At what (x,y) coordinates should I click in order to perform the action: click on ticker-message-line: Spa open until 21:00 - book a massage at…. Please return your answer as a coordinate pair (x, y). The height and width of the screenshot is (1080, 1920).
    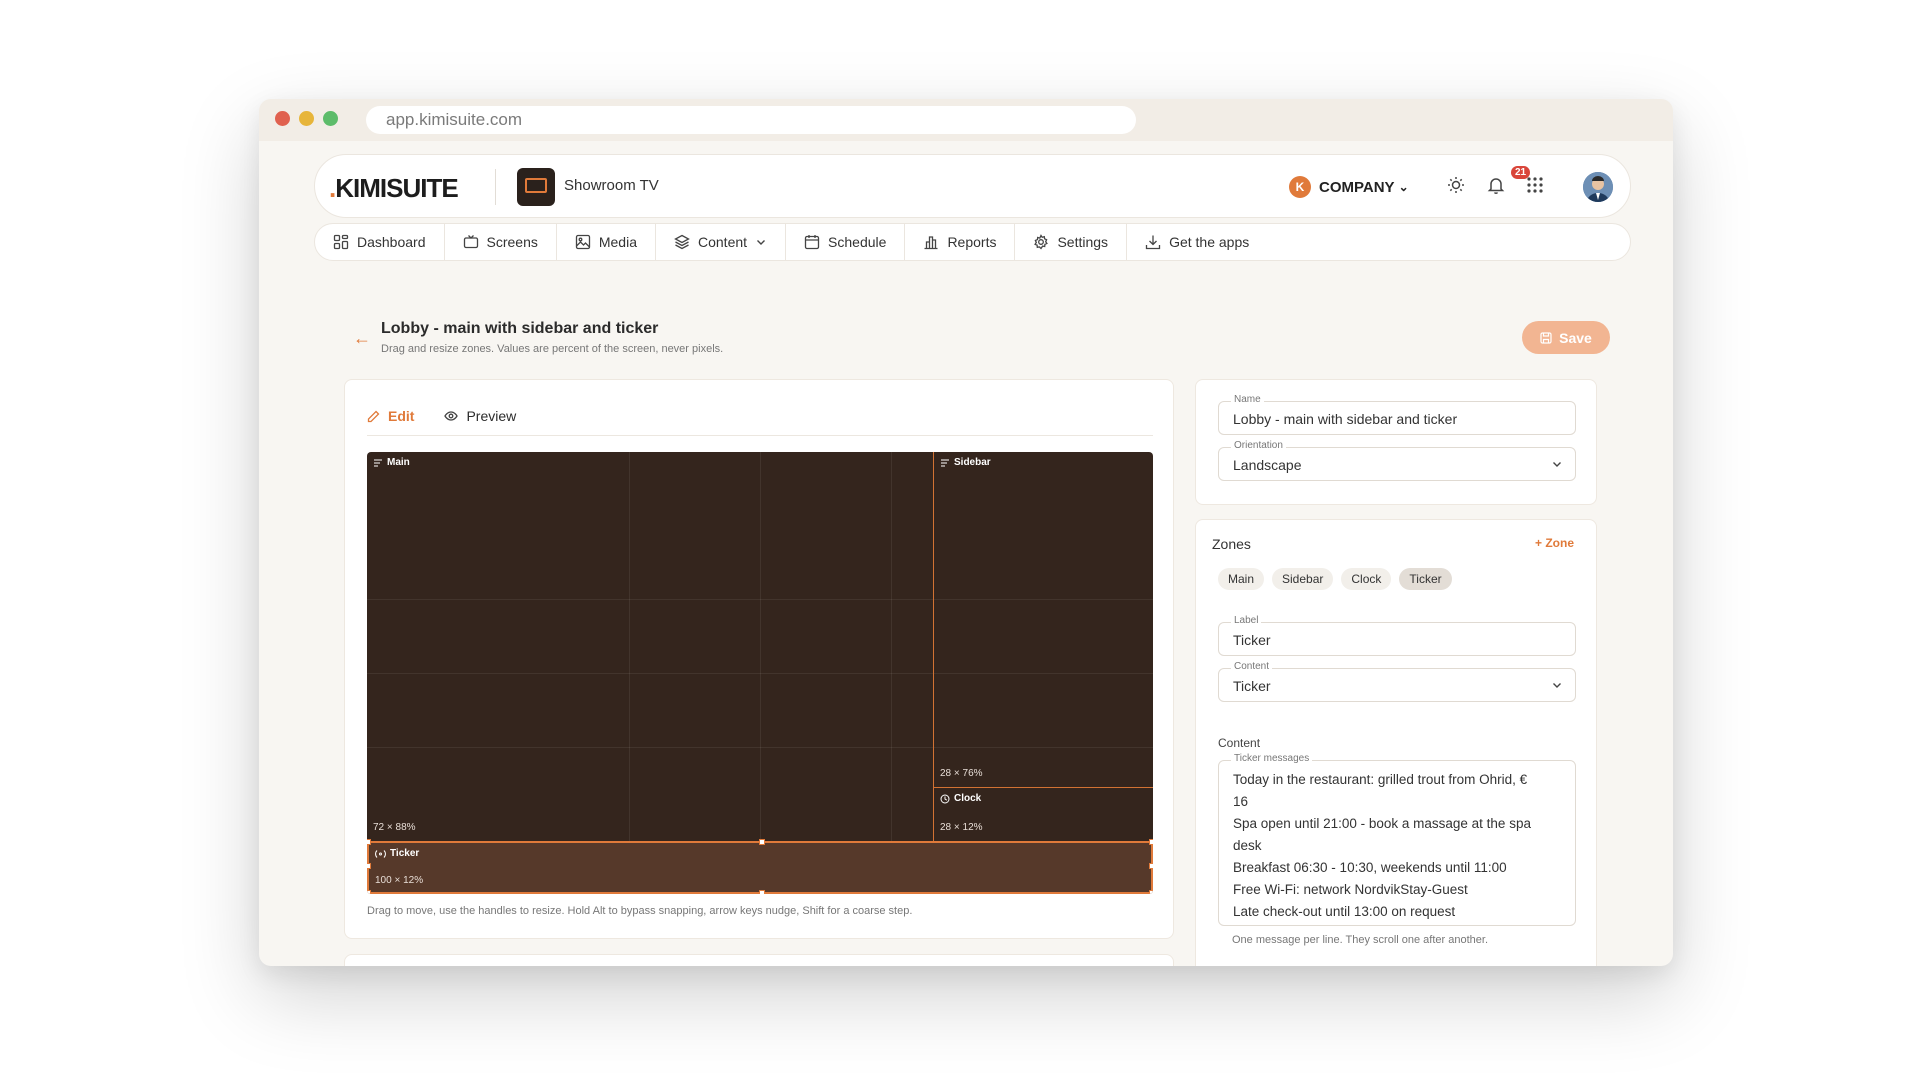
    Looking at the image, I should click on (1382, 823).